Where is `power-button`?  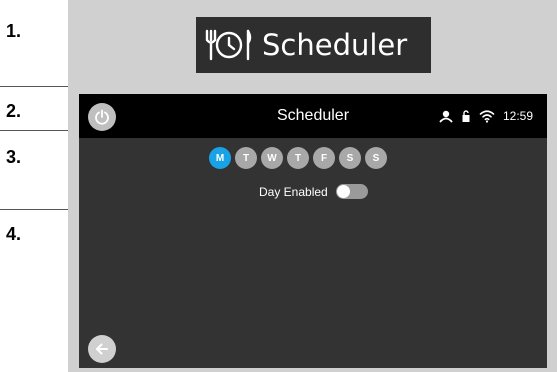
power-button is located at coordinates (102, 117).